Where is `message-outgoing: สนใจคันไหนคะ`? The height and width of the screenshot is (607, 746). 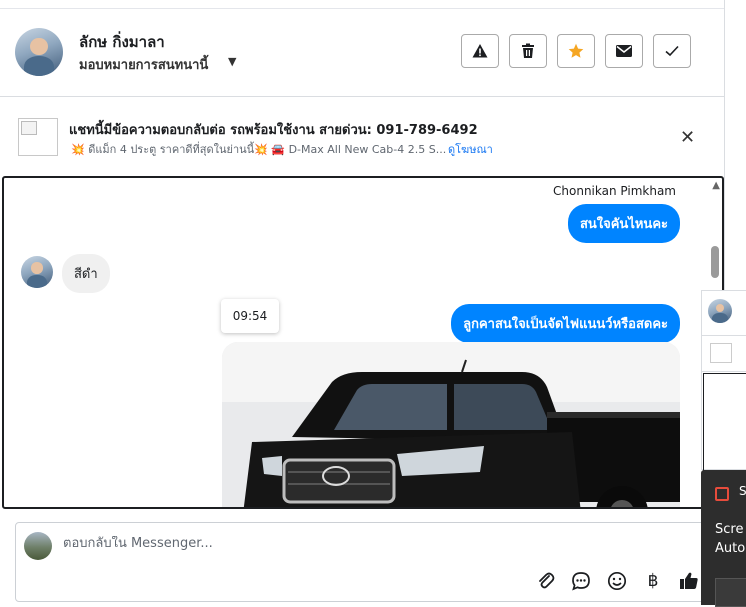
message-outgoing: สนใจคันไหนคะ is located at coordinates (623, 223).